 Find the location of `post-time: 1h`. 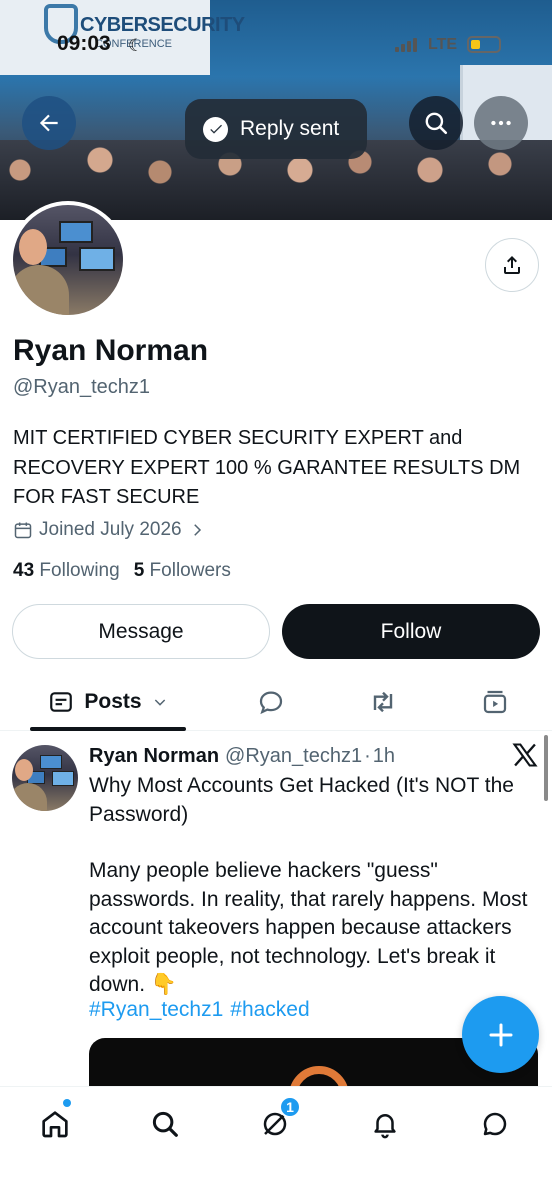

post-time: 1h is located at coordinates (383, 756).